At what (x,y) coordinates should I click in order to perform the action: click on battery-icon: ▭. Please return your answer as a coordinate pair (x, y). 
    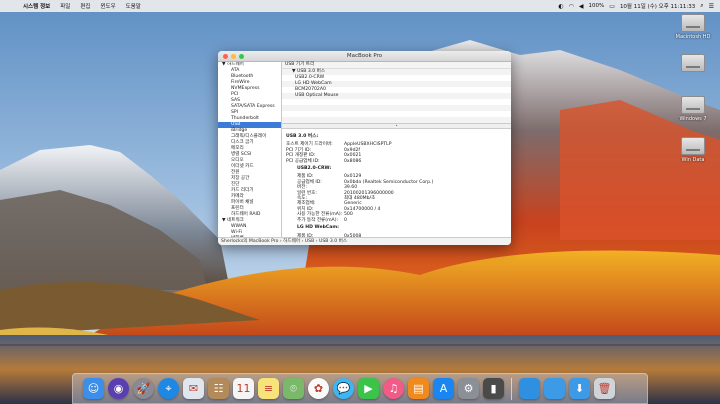
    Looking at the image, I should click on (612, 6).